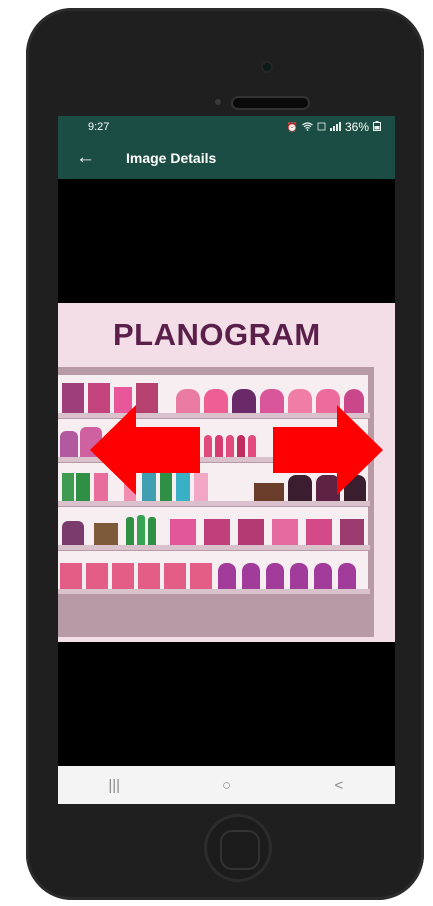  Describe the element at coordinates (307, 127) in the screenshot. I see `wifi-icon` at that location.